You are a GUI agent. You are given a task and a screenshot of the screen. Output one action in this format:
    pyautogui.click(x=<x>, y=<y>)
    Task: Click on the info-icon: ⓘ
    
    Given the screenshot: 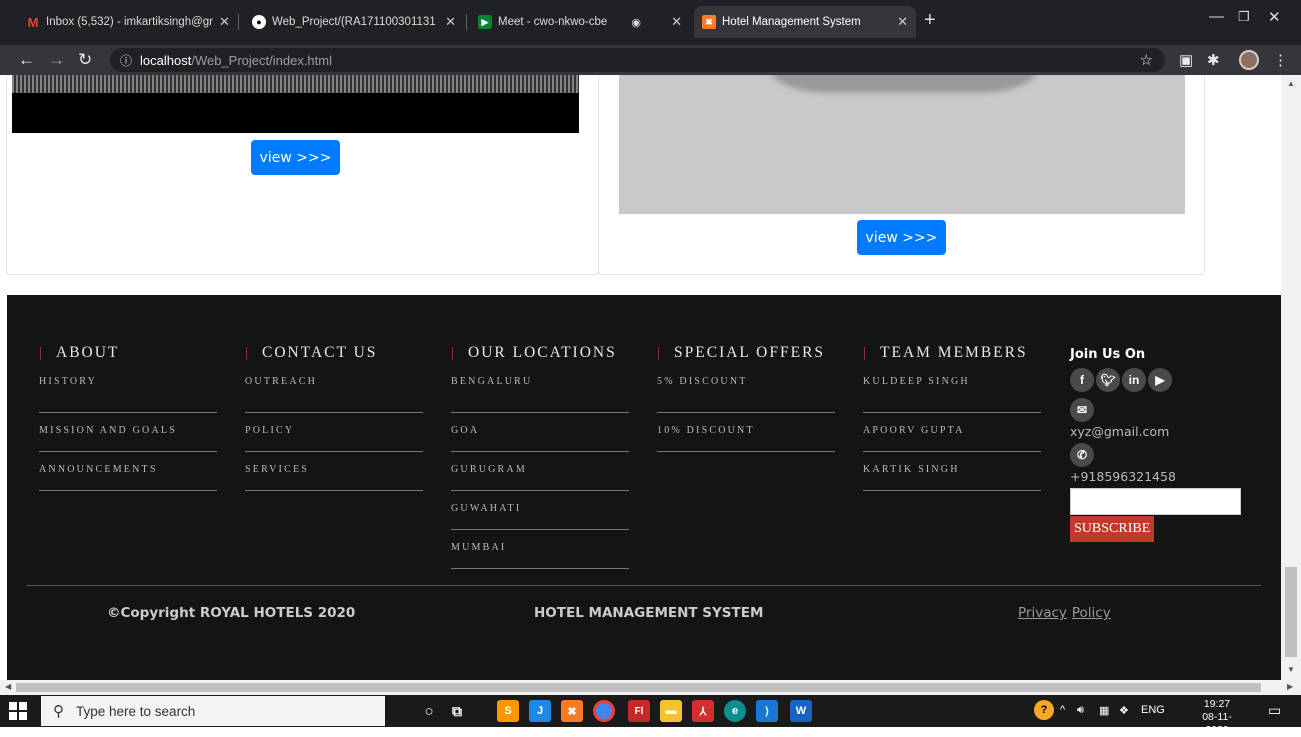 What is the action you would take?
    pyautogui.click(x=126, y=60)
    